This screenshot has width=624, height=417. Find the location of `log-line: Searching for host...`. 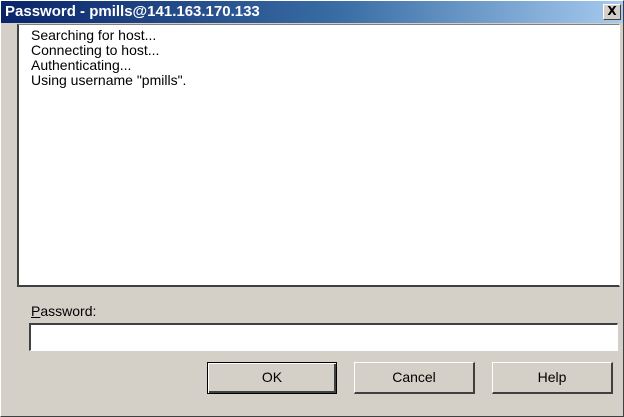

log-line: Searching for host... is located at coordinates (94, 35).